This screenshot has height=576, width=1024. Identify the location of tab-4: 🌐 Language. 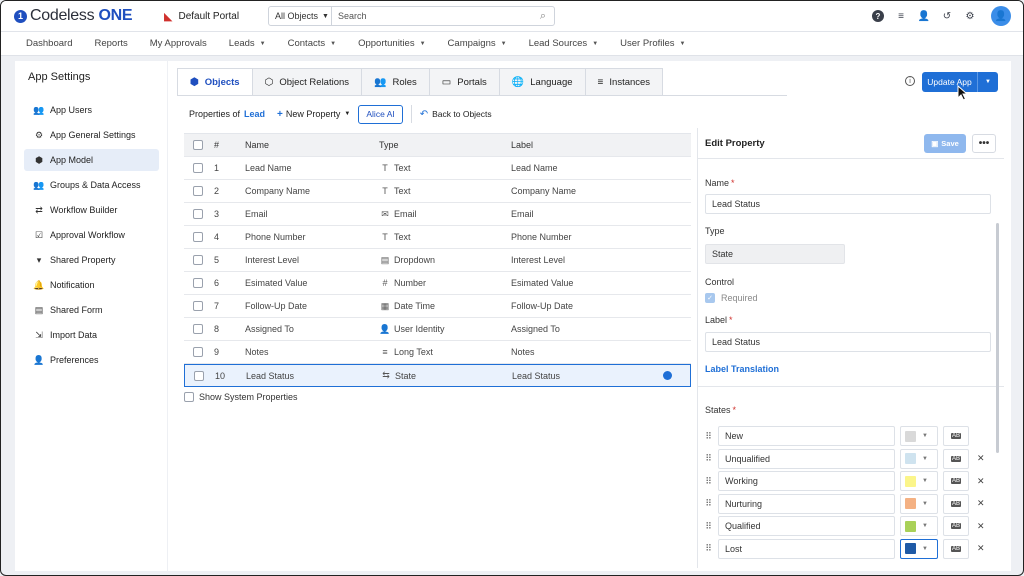
(542, 82).